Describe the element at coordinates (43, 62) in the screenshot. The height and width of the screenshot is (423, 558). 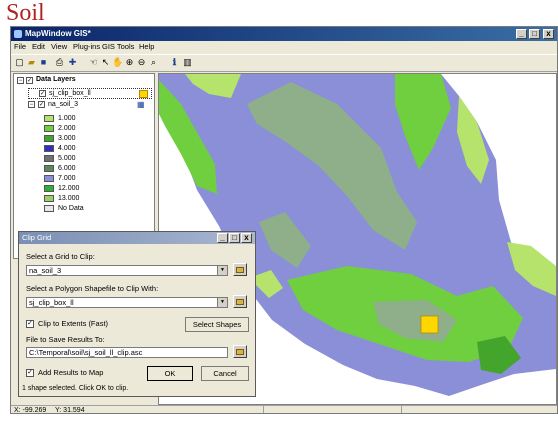
I see `save-icon: ■` at that location.